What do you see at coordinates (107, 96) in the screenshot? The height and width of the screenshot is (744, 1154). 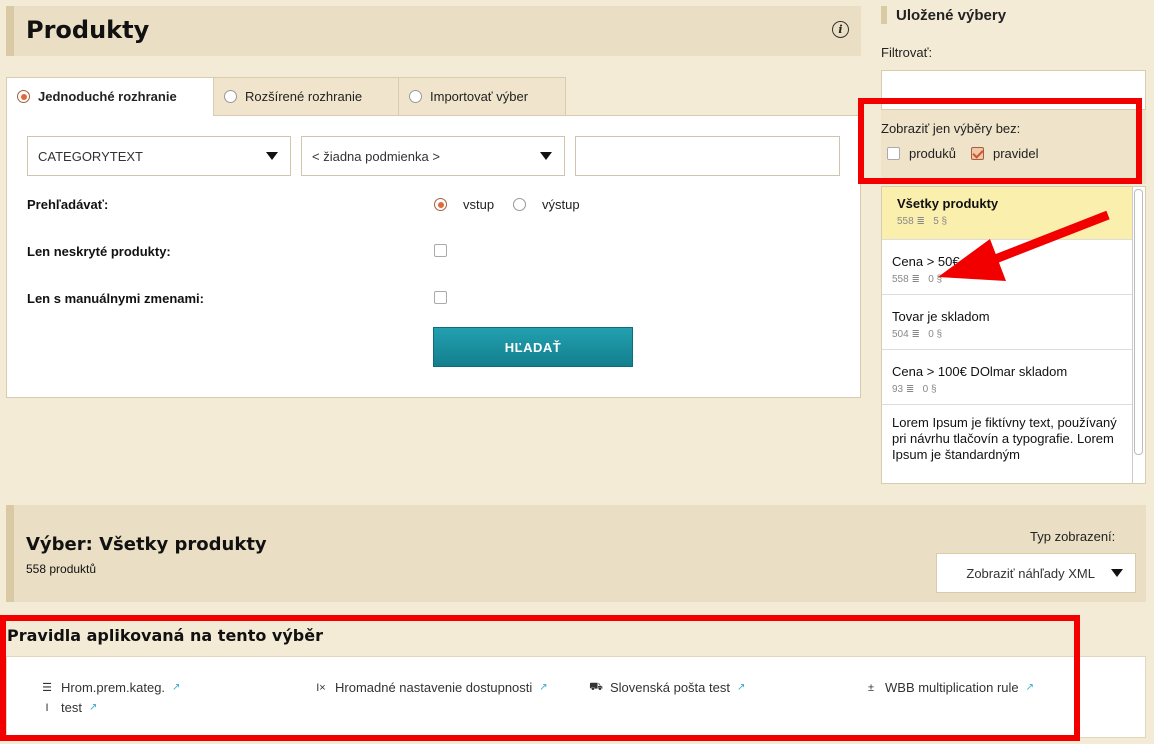 I see `tab-label: Jednoduché rozhranie` at bounding box center [107, 96].